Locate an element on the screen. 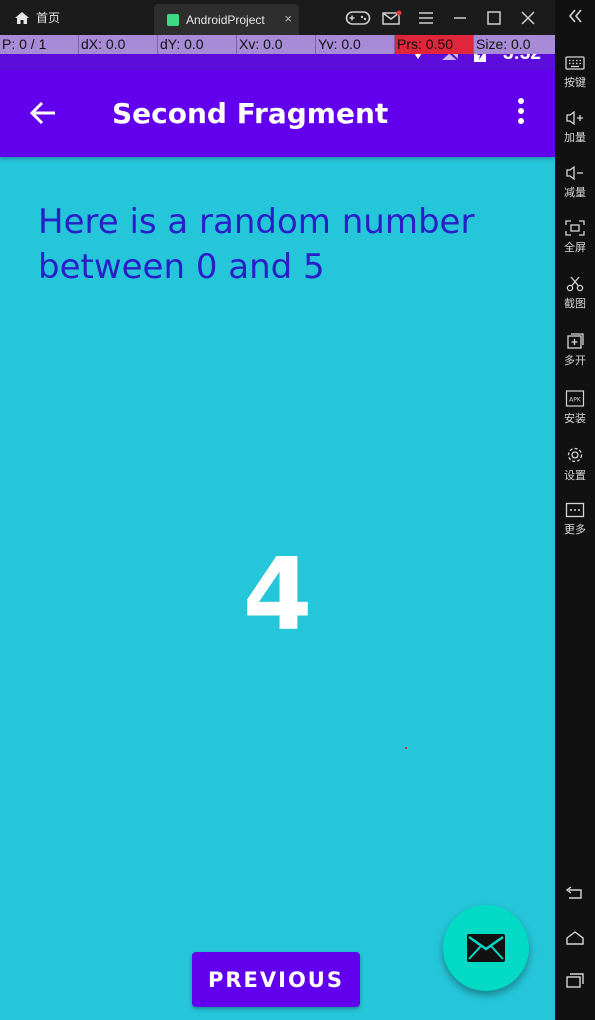  mail-notification-icon is located at coordinates (392, 17).